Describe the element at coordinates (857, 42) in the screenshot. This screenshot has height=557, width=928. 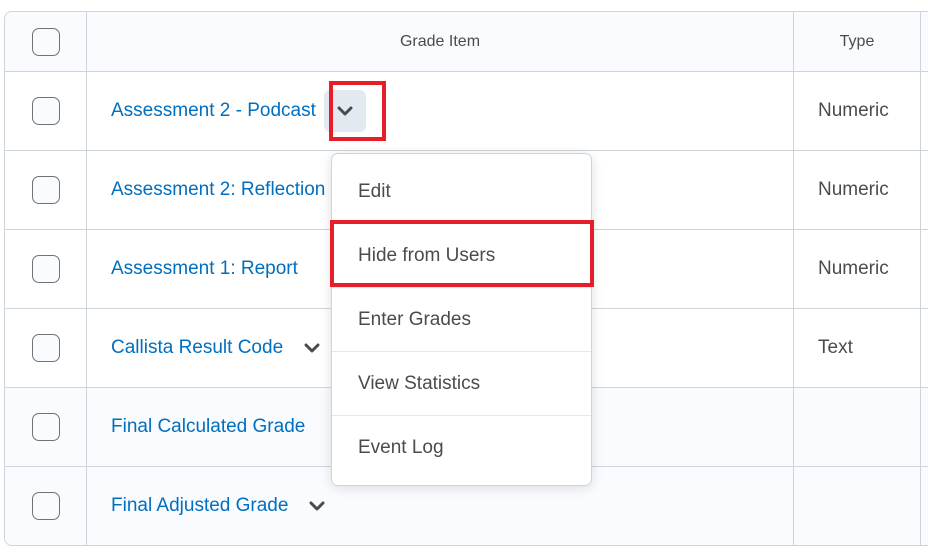
I see `type-column-header: Type` at that location.